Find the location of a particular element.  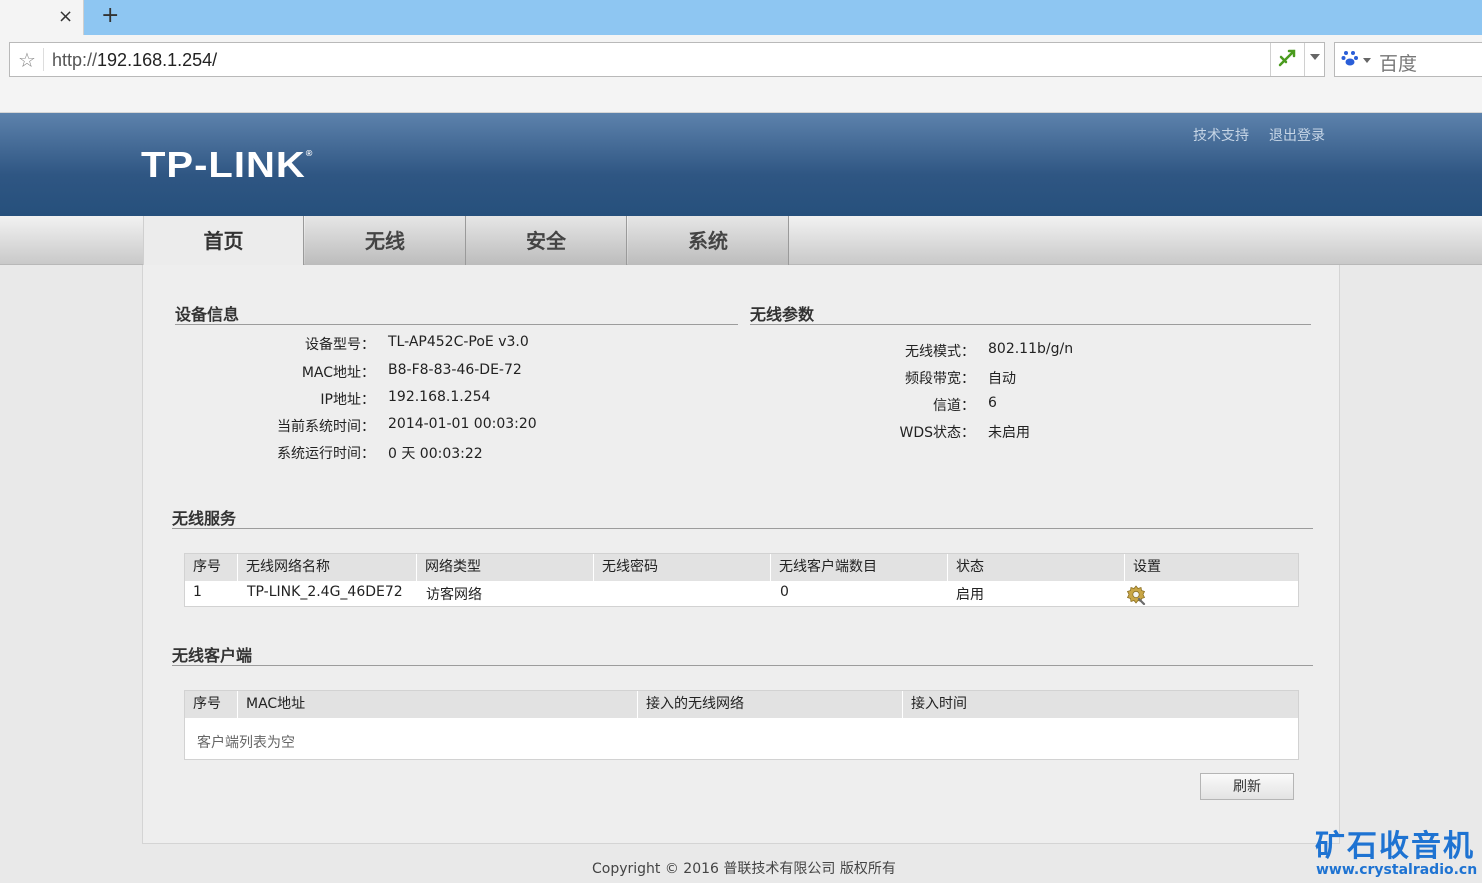

refresh-button: 刷新 is located at coordinates (1247, 786).